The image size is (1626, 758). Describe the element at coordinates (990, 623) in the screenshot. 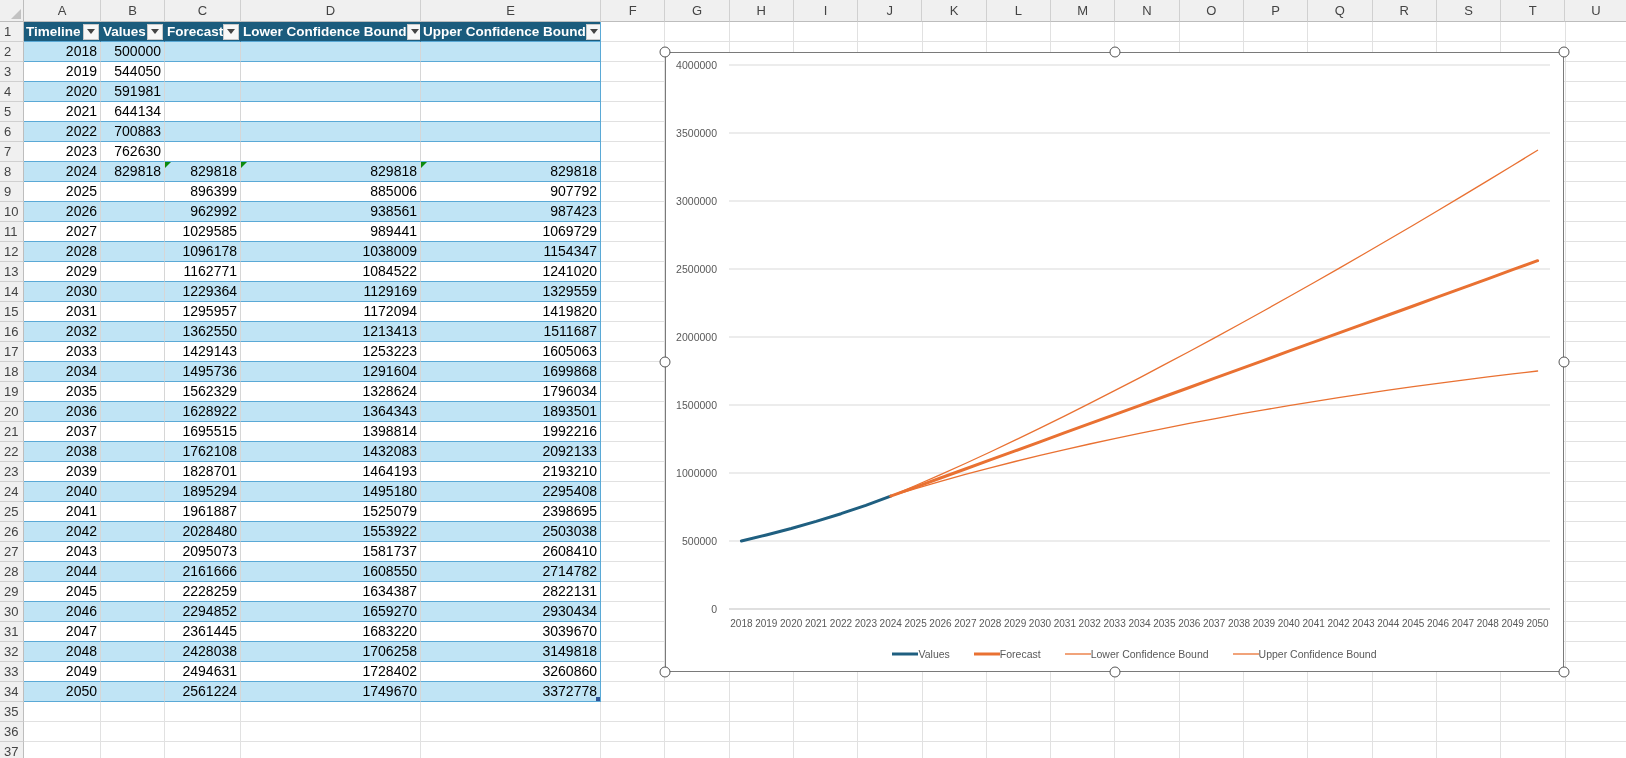

I see `axis-label: 2028` at that location.